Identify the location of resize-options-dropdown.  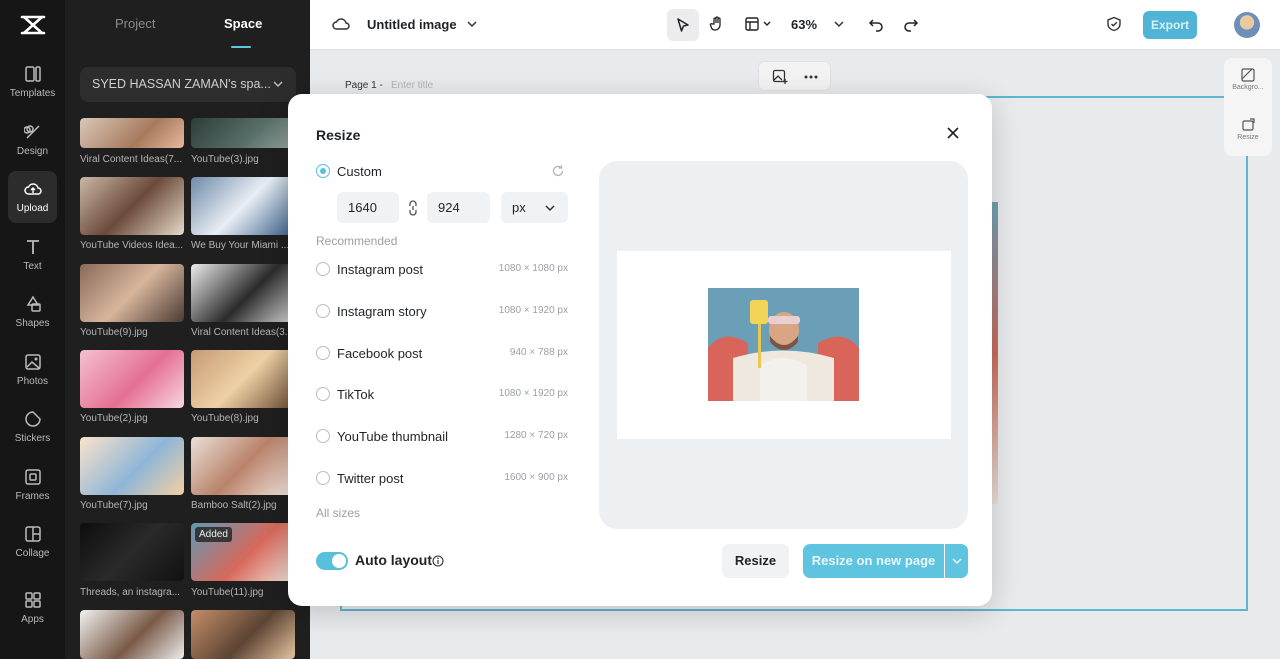
(956, 561).